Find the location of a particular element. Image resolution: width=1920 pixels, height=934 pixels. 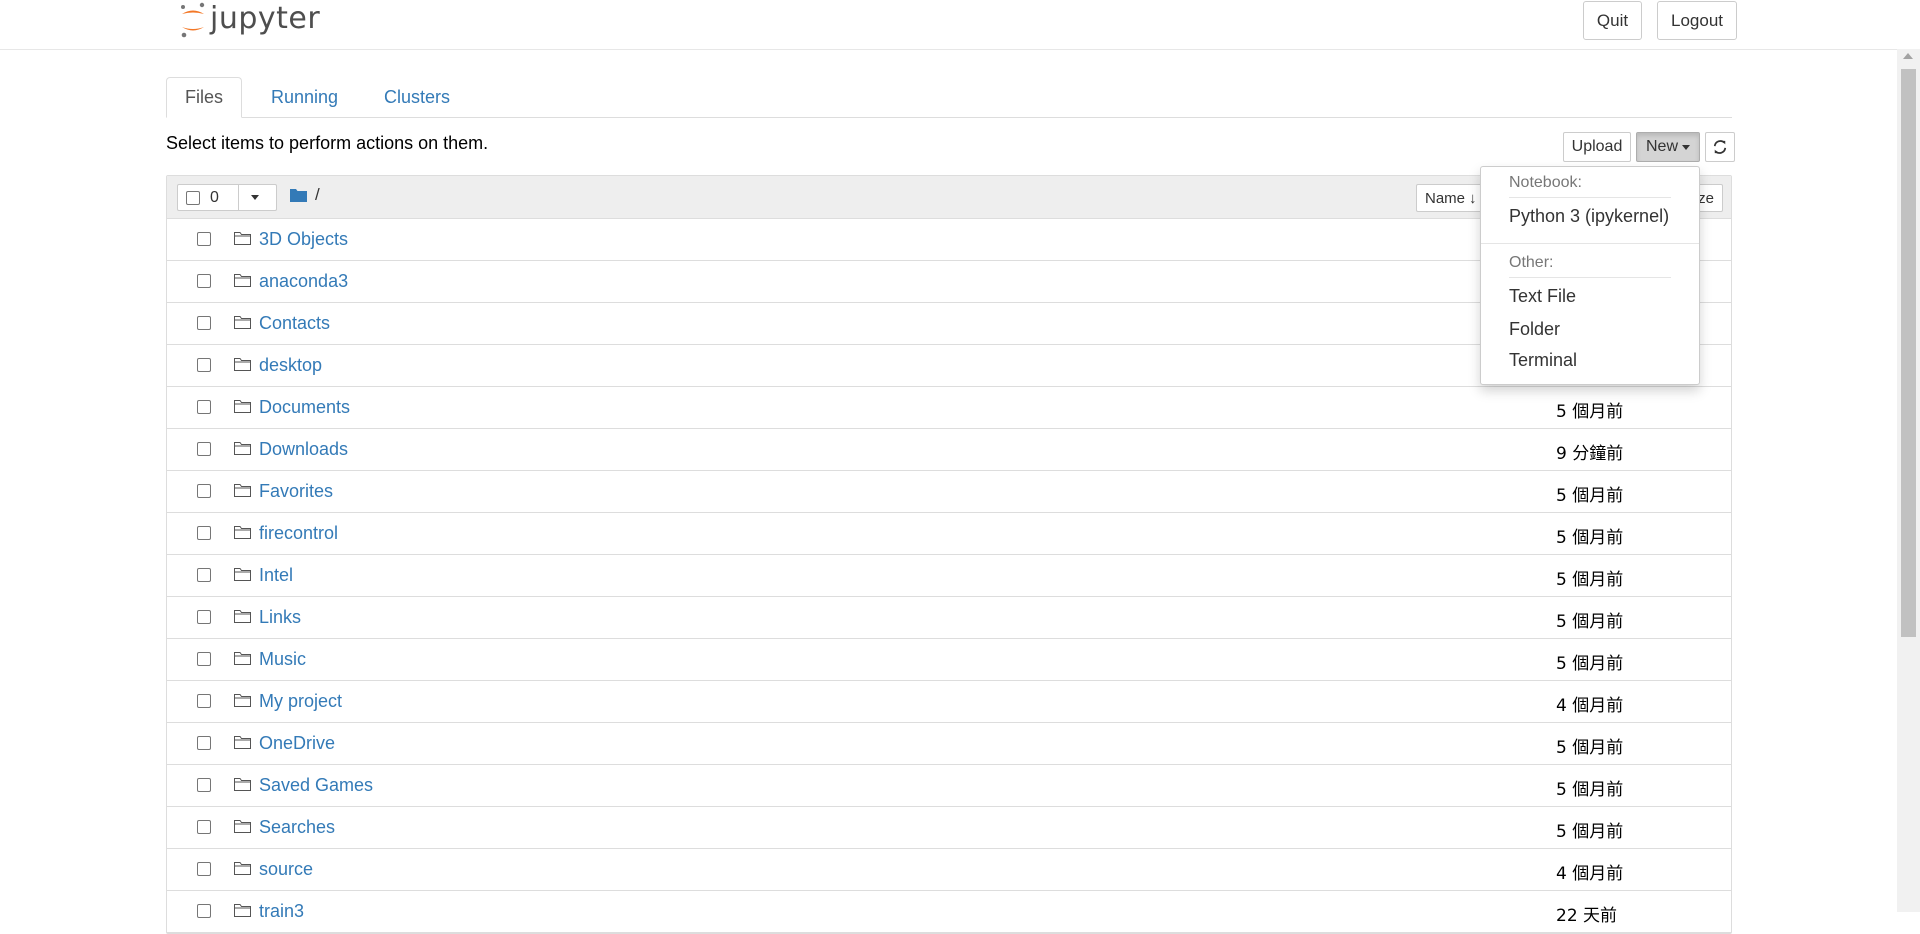

file-row: Music 5 個月前 is located at coordinates (949, 660).